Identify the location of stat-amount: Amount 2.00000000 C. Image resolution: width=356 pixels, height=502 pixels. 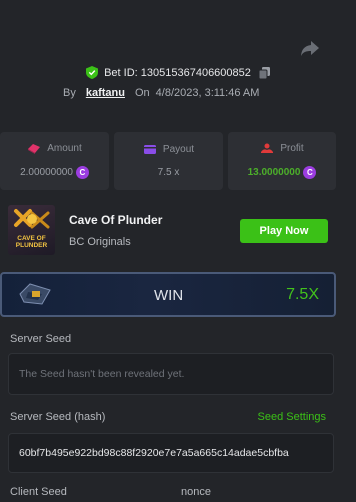
(54, 161).